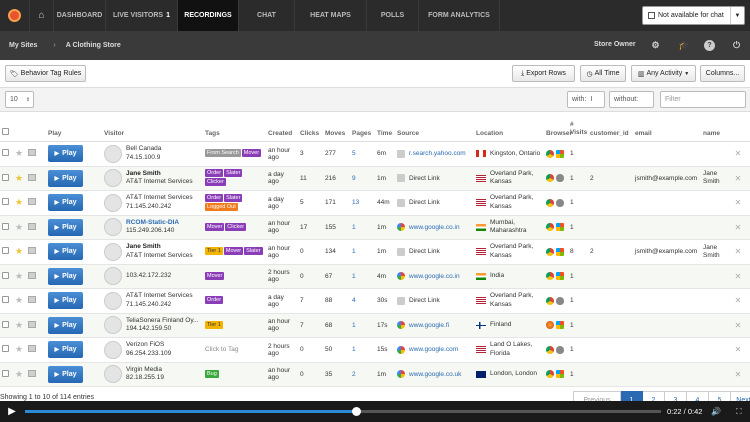  What do you see at coordinates (459, 15) in the screenshot?
I see `nav-form-analytics: FORM ANALYTICS` at bounding box center [459, 15].